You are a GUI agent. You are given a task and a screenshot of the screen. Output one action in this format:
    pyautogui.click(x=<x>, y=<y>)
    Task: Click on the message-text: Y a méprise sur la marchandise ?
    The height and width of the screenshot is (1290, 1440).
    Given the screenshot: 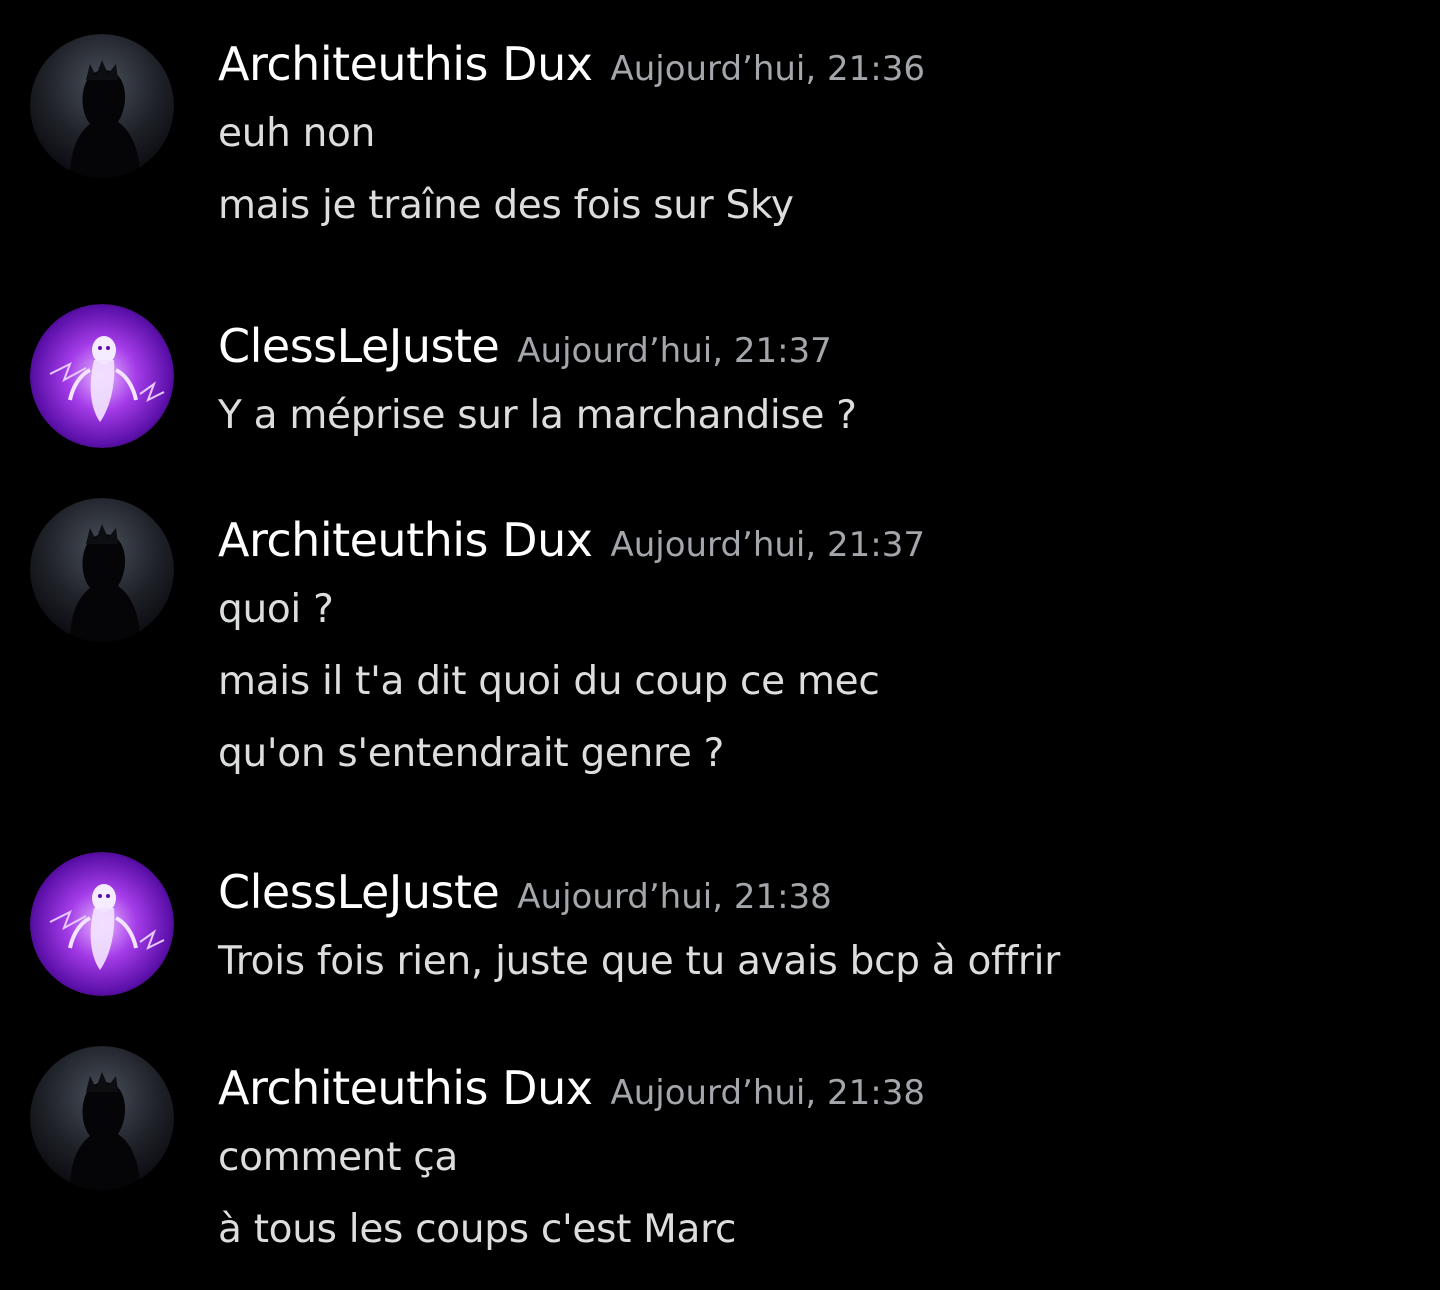 What is the action you would take?
    pyautogui.click(x=537, y=415)
    